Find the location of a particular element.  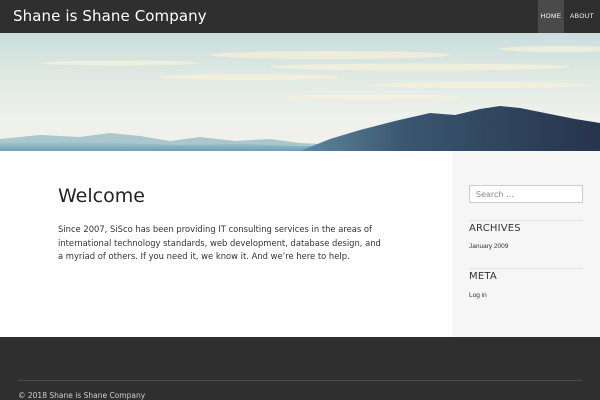

search-input is located at coordinates (526, 194).